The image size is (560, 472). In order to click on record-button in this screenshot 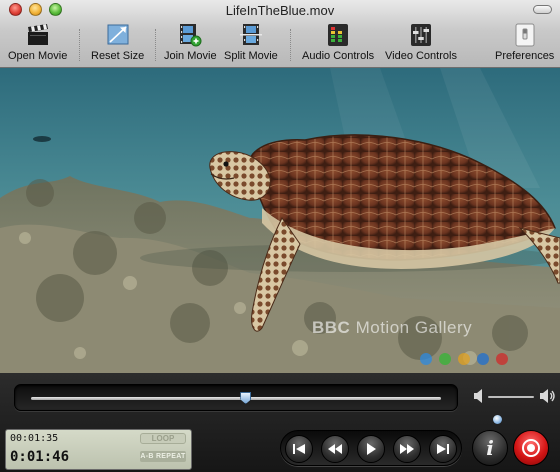, I will do `click(531, 448)`.